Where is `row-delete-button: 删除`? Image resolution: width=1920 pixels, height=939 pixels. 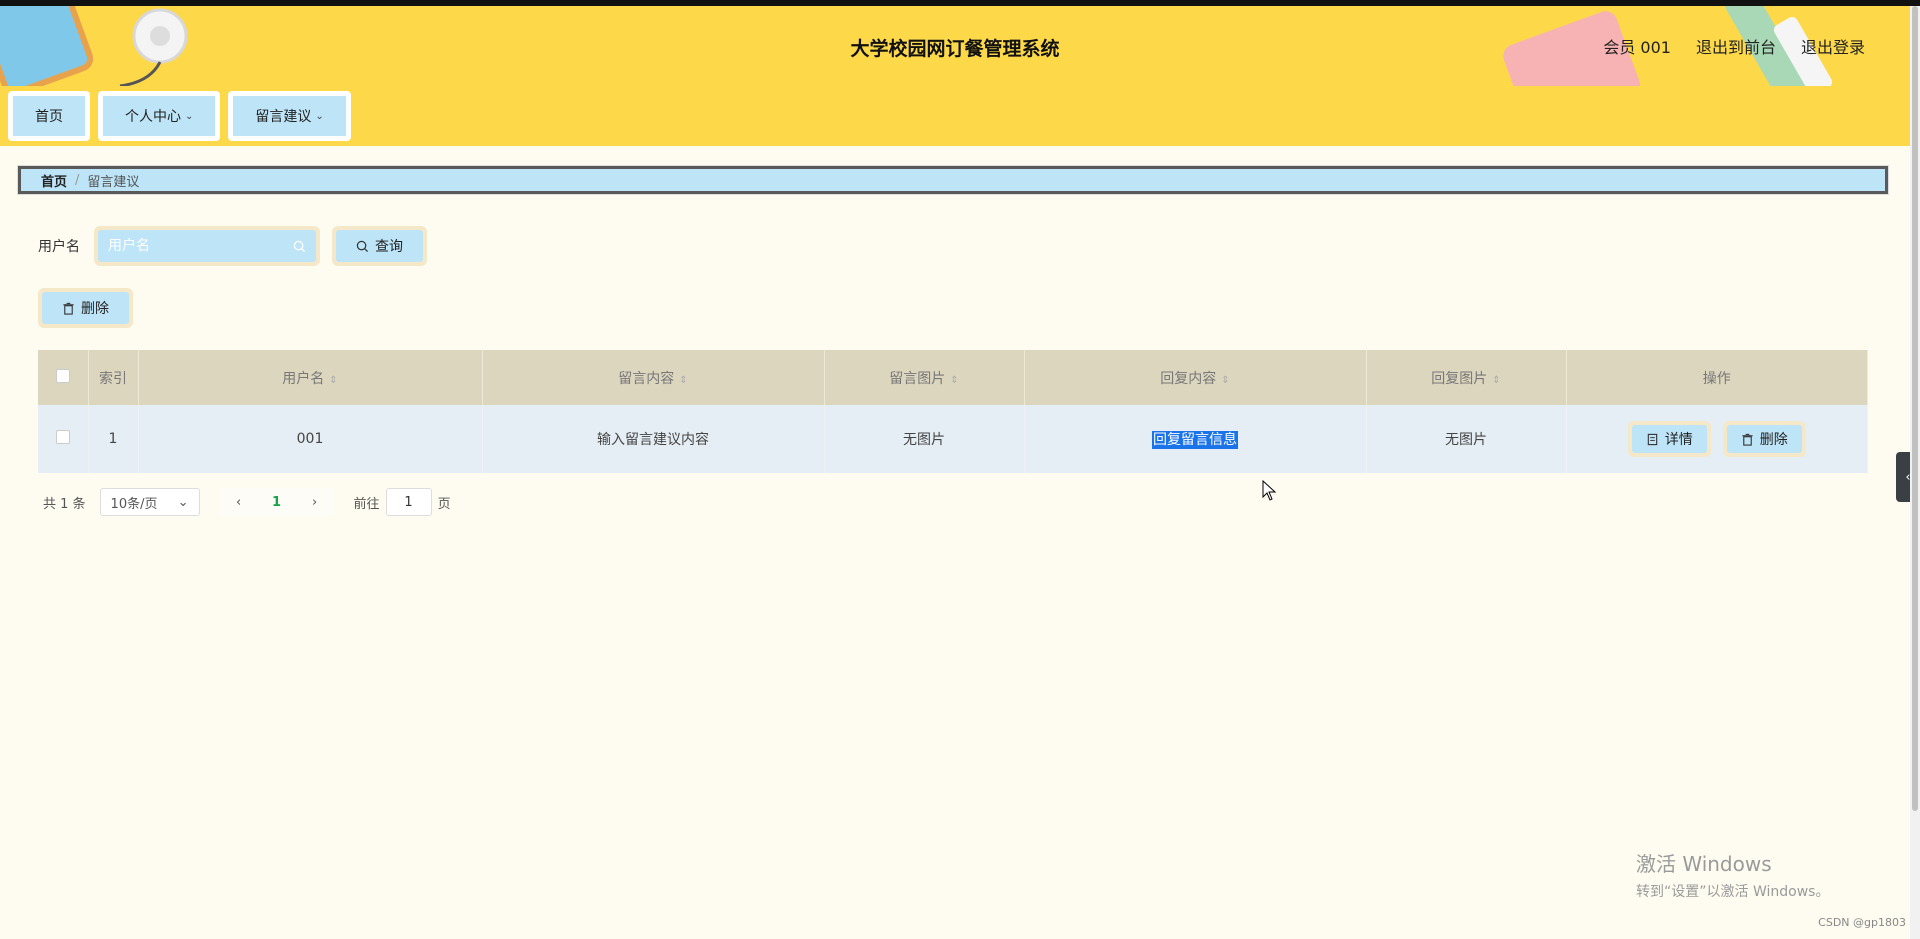 row-delete-button: 删除 is located at coordinates (1764, 439).